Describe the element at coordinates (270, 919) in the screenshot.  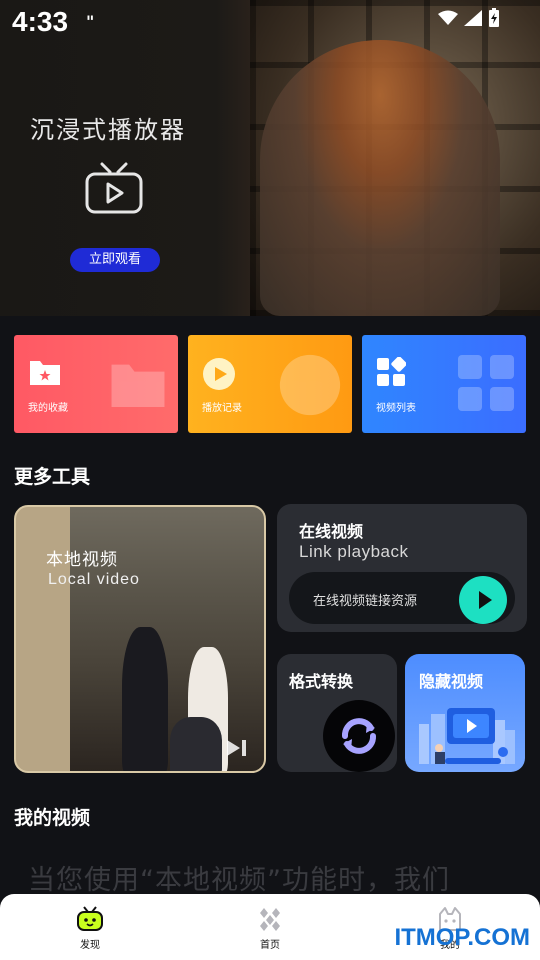
I see `diamond-cluster-icon` at that location.